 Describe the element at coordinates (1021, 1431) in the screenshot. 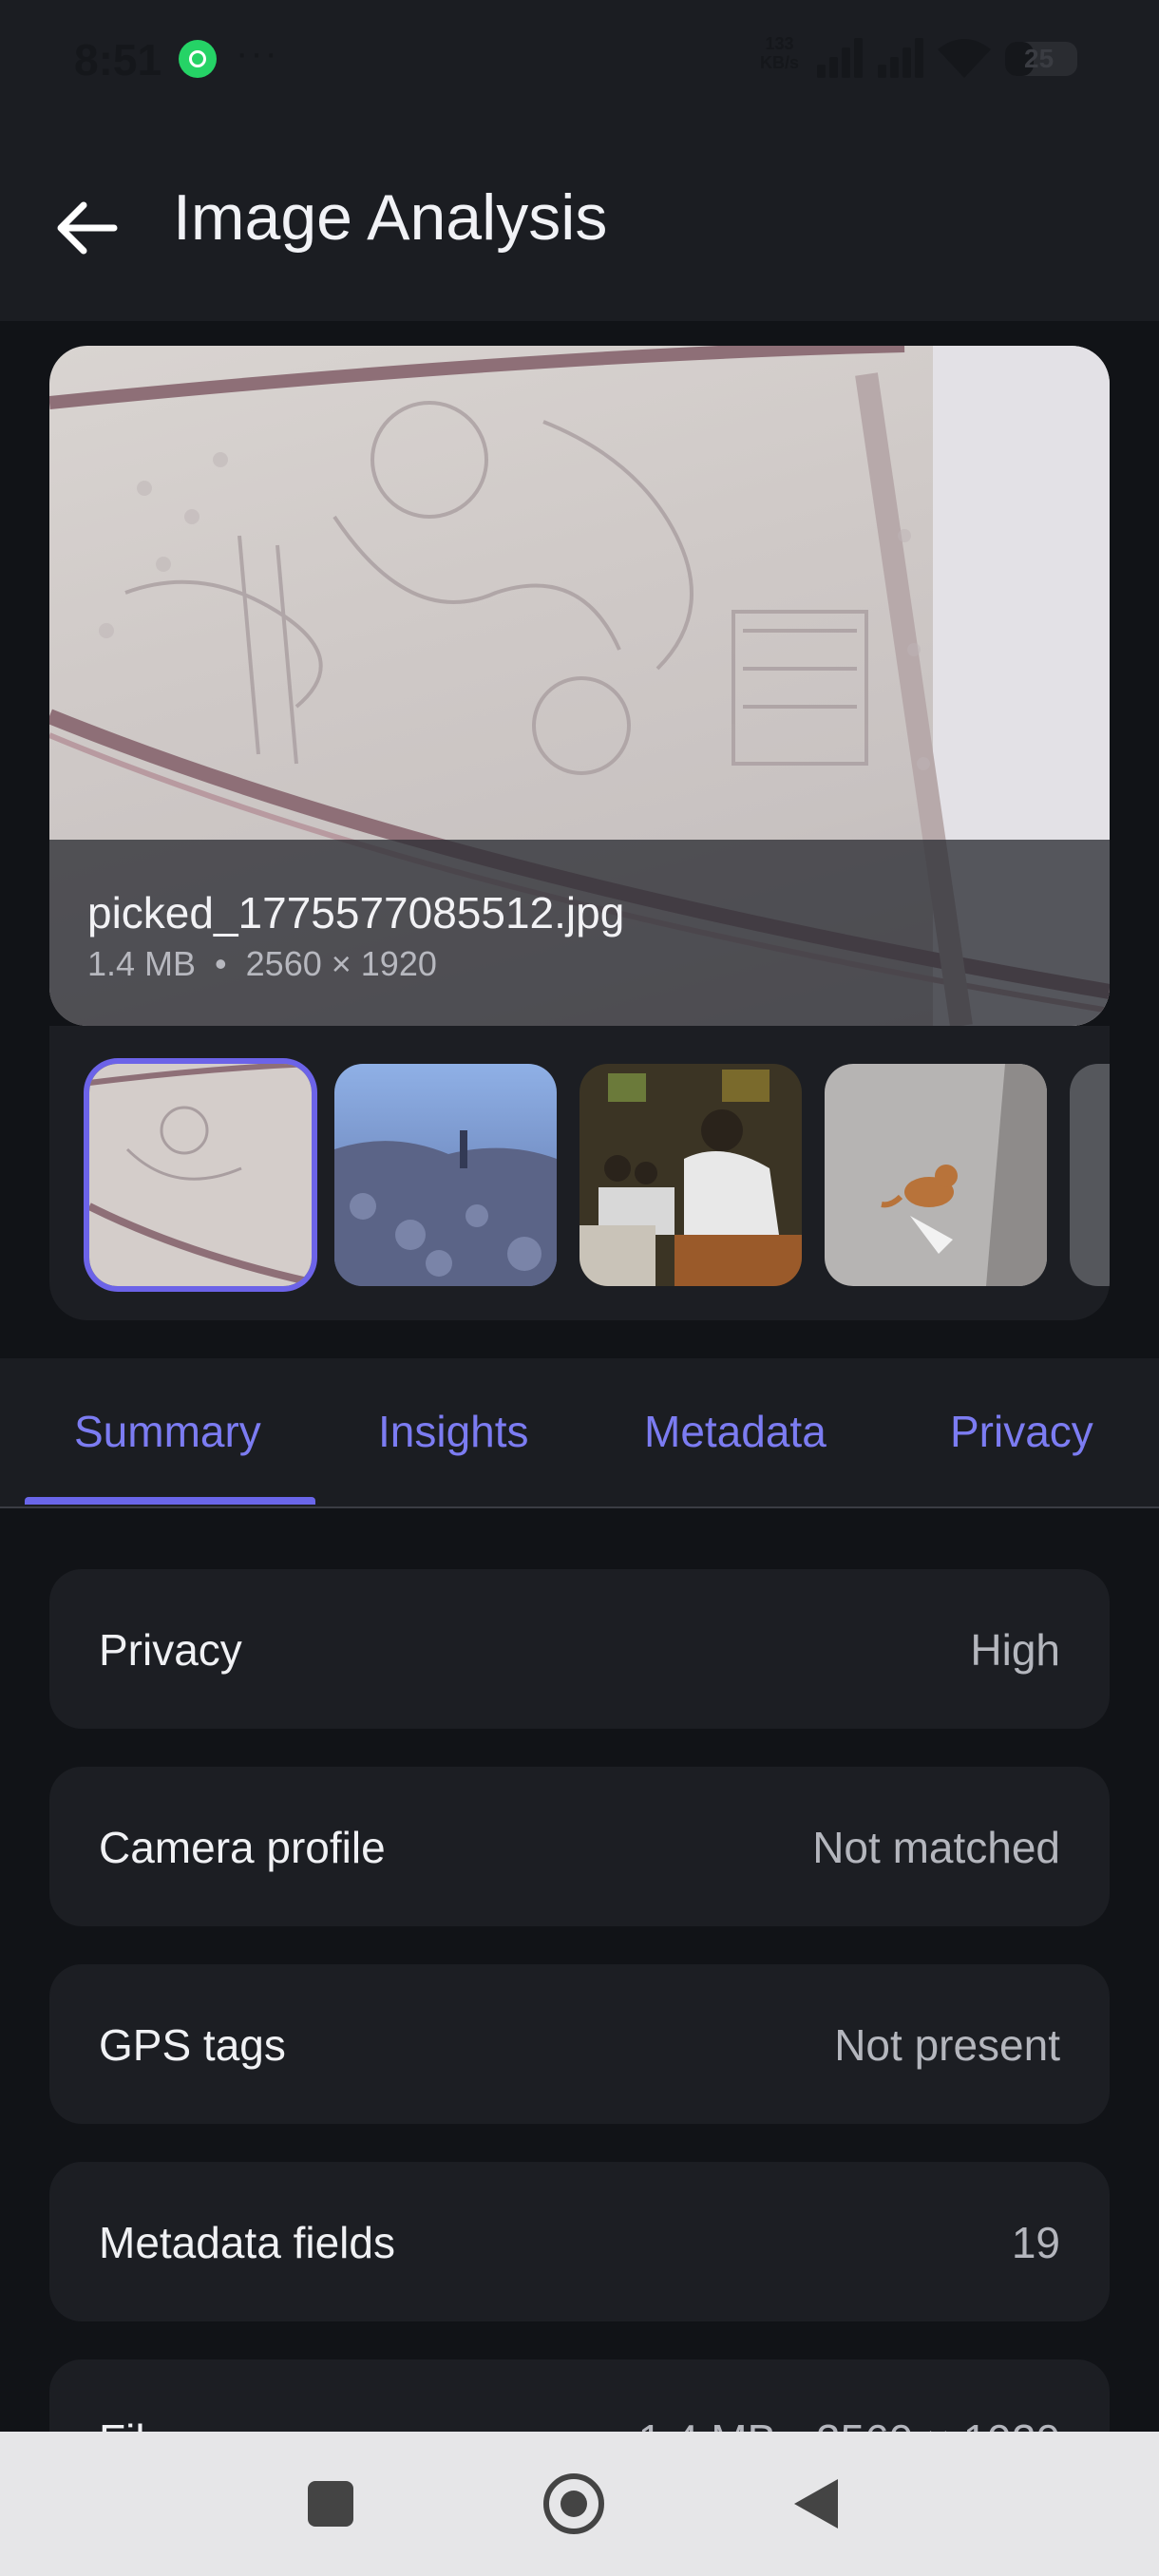

I see `tab-privacy: Privacy` at that location.